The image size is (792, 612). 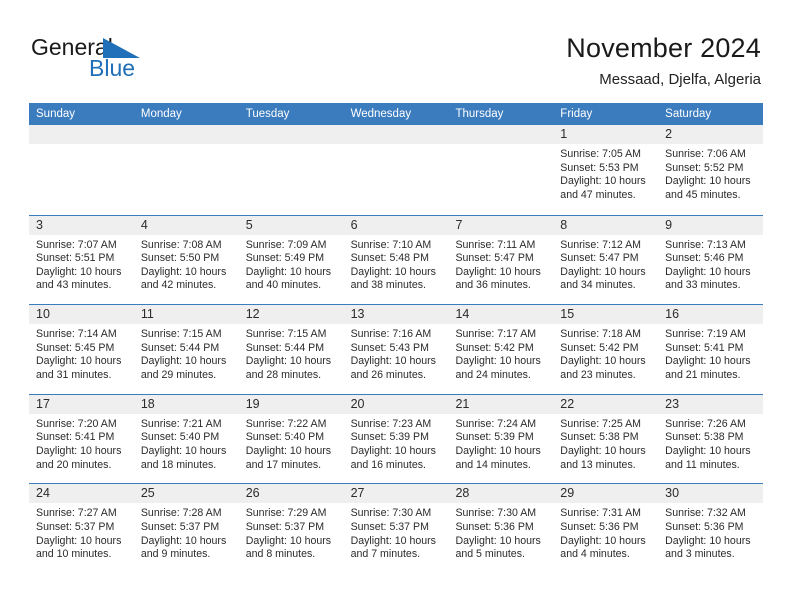 What do you see at coordinates (75, 437) in the screenshot?
I see `sunset-text: Sunset: 5:41 PM` at bounding box center [75, 437].